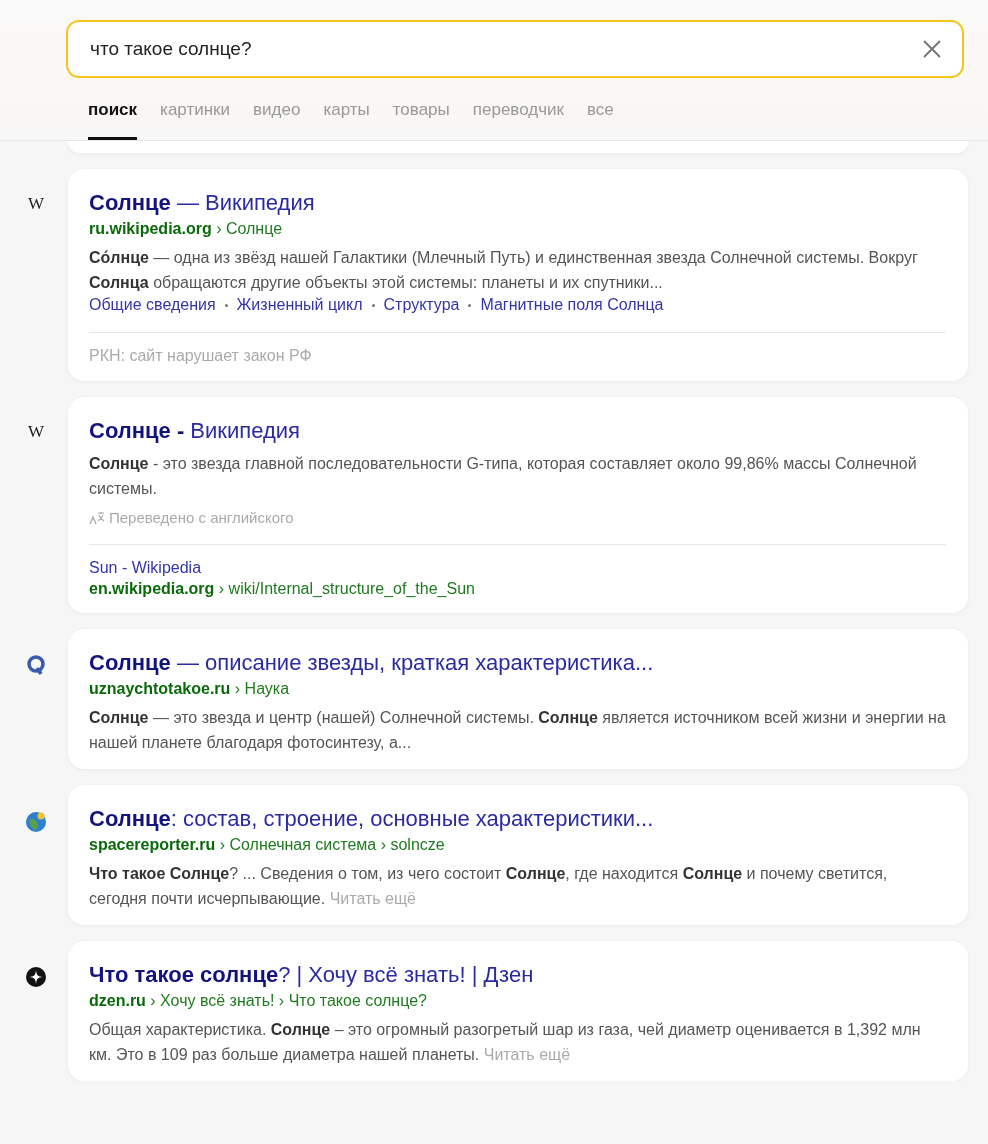  Describe the element at coordinates (36, 822) in the screenshot. I see `globe-icon` at that location.